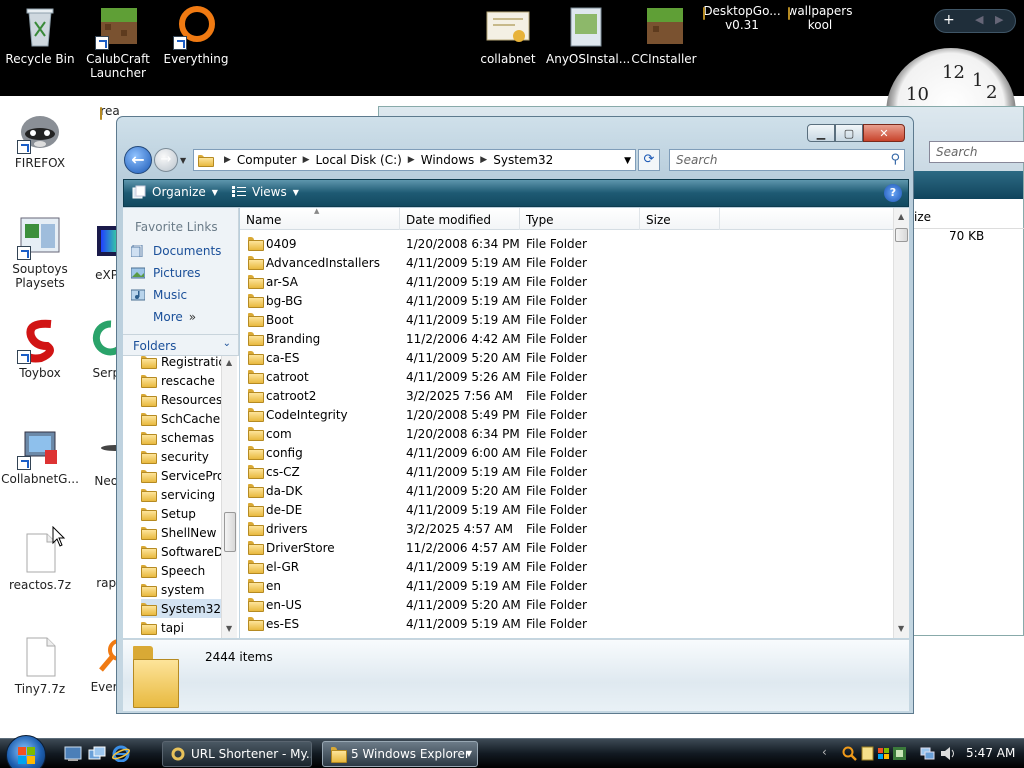 The height and width of the screenshot is (768, 1024). I want to click on add-gadget-icon: +, so click(949, 20).